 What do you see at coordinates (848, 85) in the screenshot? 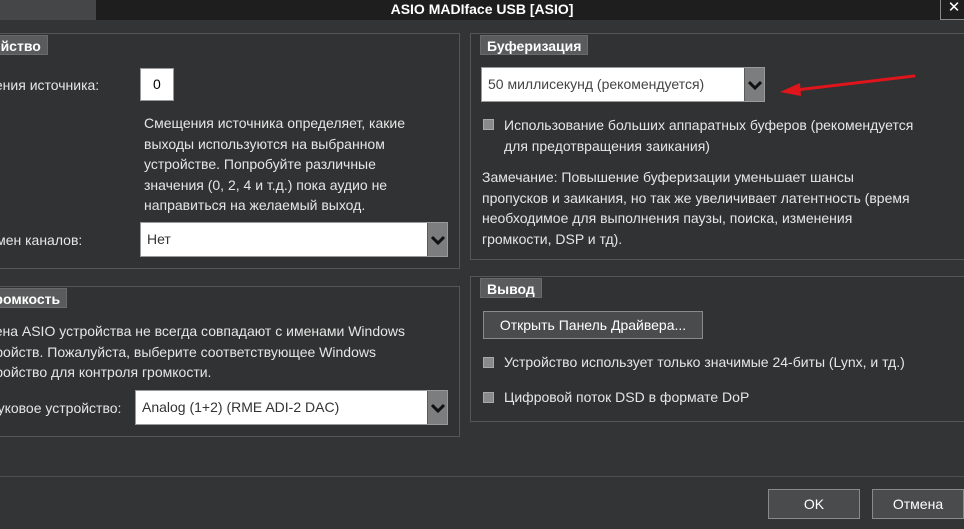
I see `annotation-arrow` at bounding box center [848, 85].